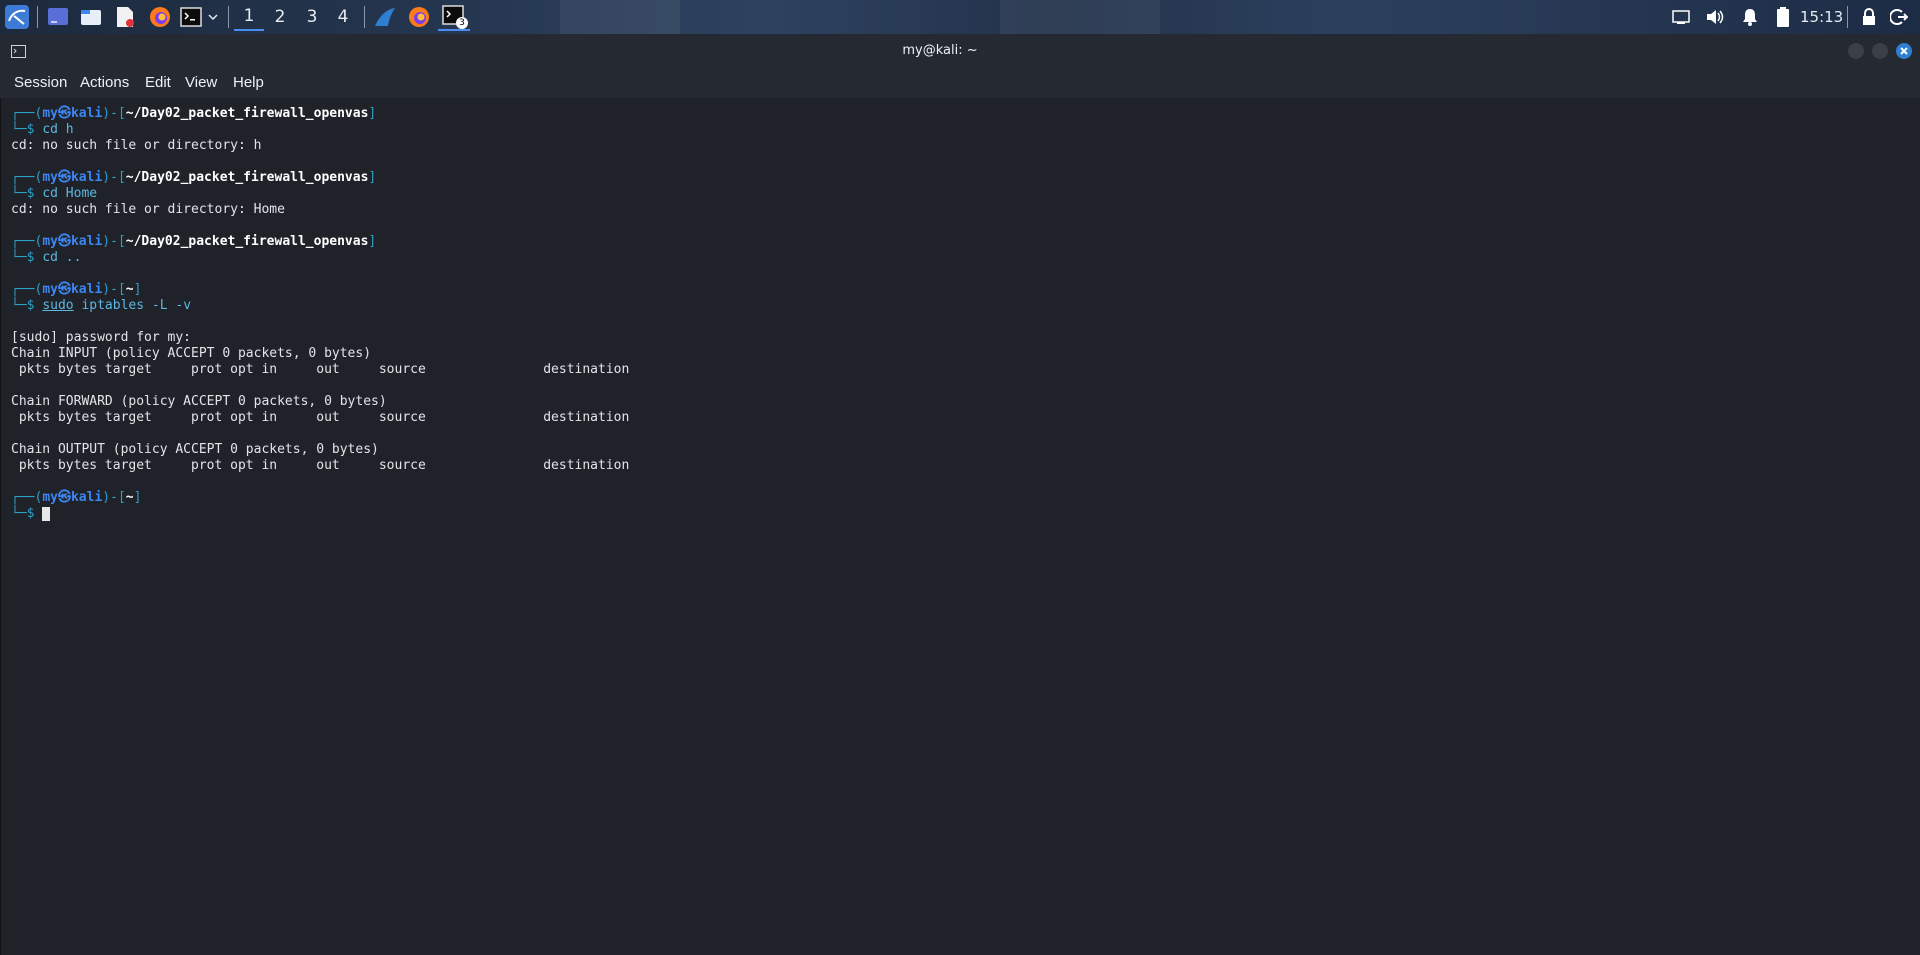 This screenshot has height=955, width=1920. What do you see at coordinates (17, 17) in the screenshot?
I see `kali-menu-icon` at bounding box center [17, 17].